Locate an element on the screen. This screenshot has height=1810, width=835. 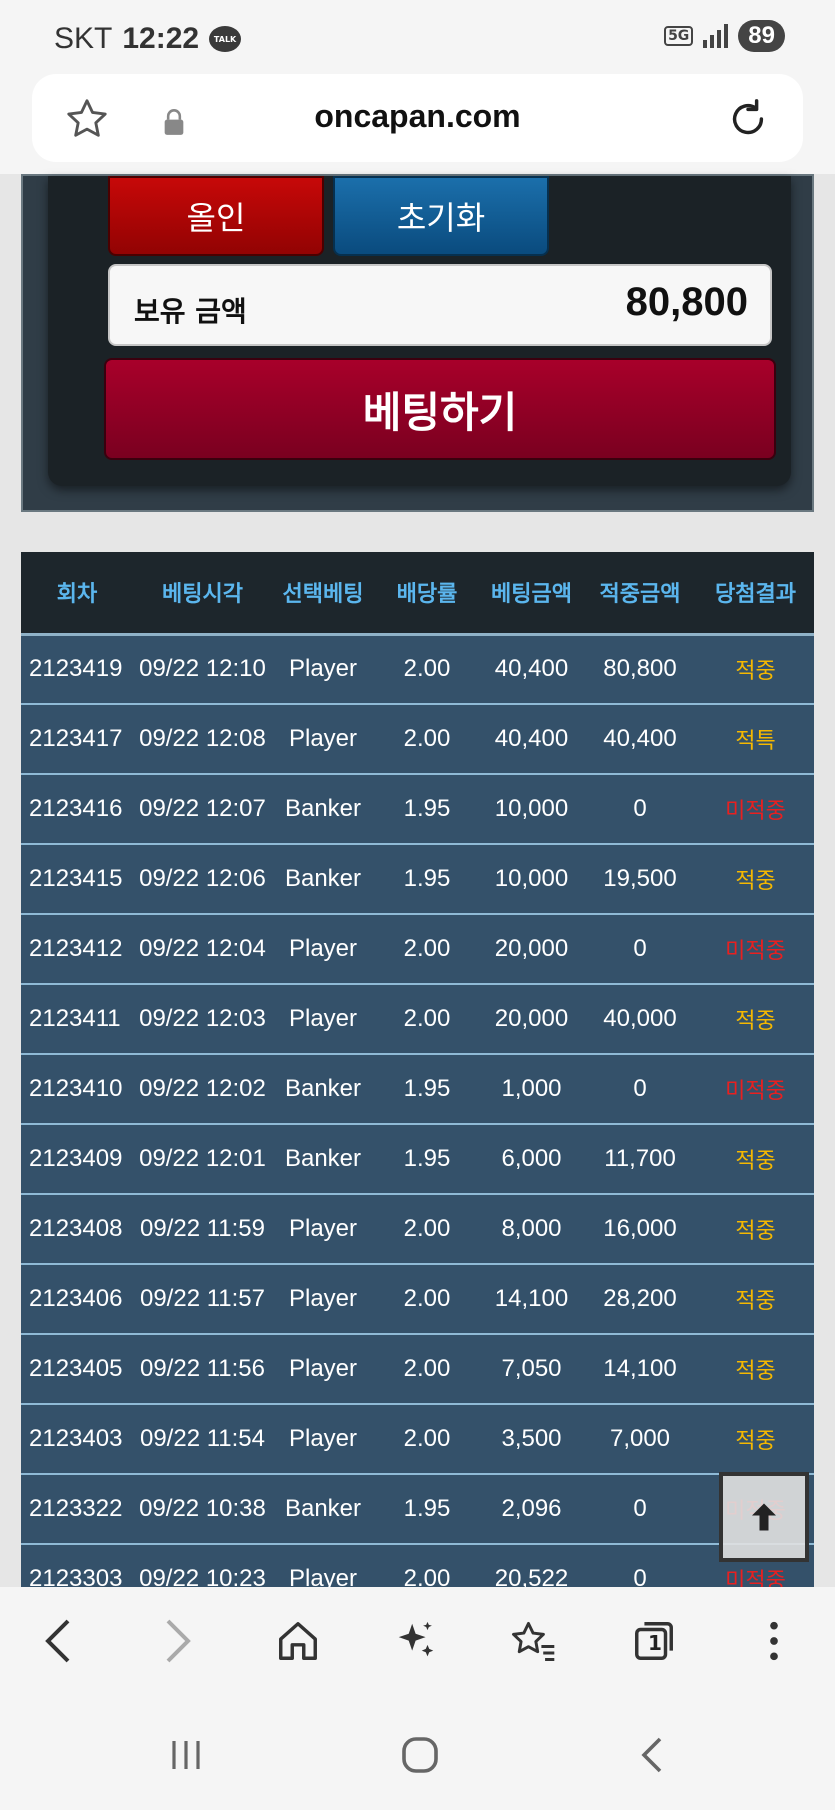
cell-bet-amount: 14,100 is located at coordinates (531, 1299).